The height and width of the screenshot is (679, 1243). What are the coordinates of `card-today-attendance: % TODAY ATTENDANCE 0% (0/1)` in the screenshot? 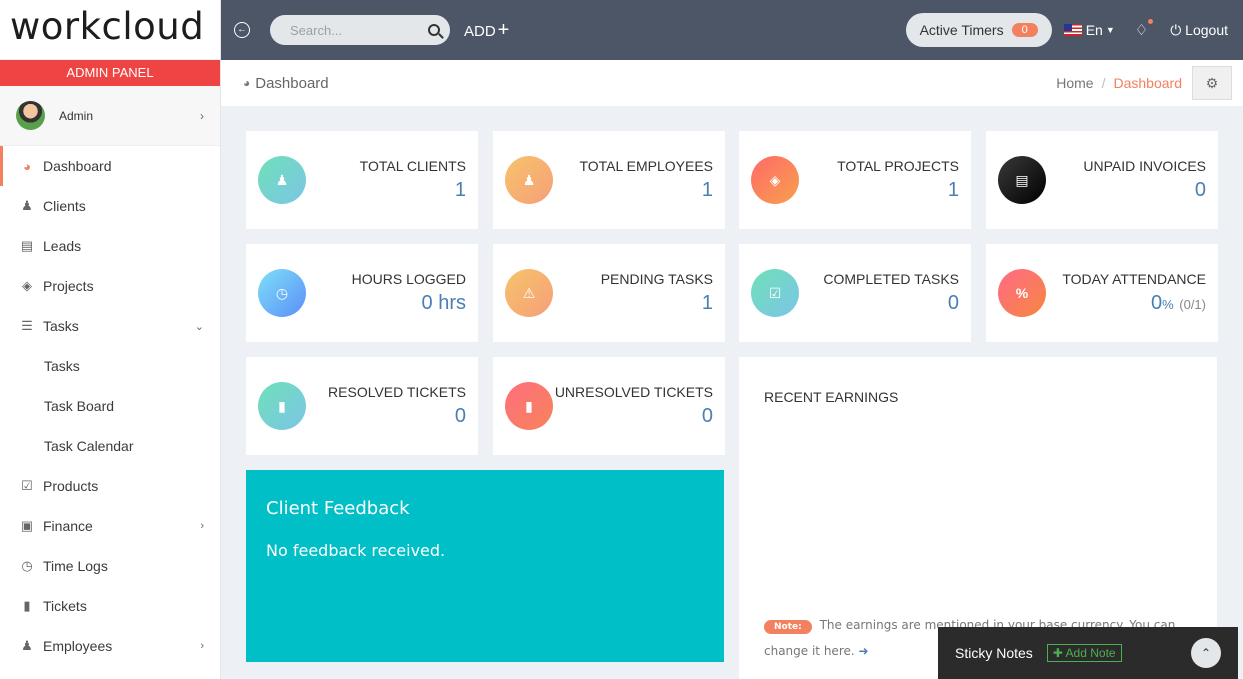 It's located at (1102, 293).